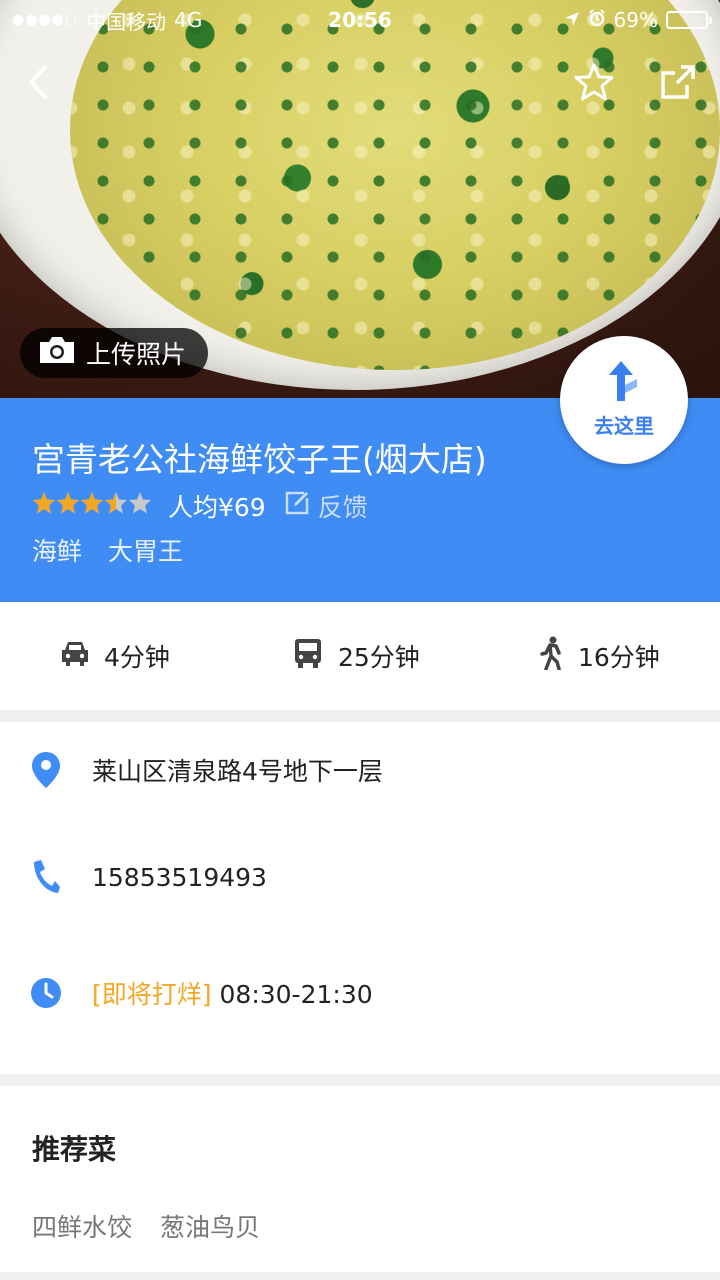  I want to click on feedback-button: 反馈, so click(326, 506).